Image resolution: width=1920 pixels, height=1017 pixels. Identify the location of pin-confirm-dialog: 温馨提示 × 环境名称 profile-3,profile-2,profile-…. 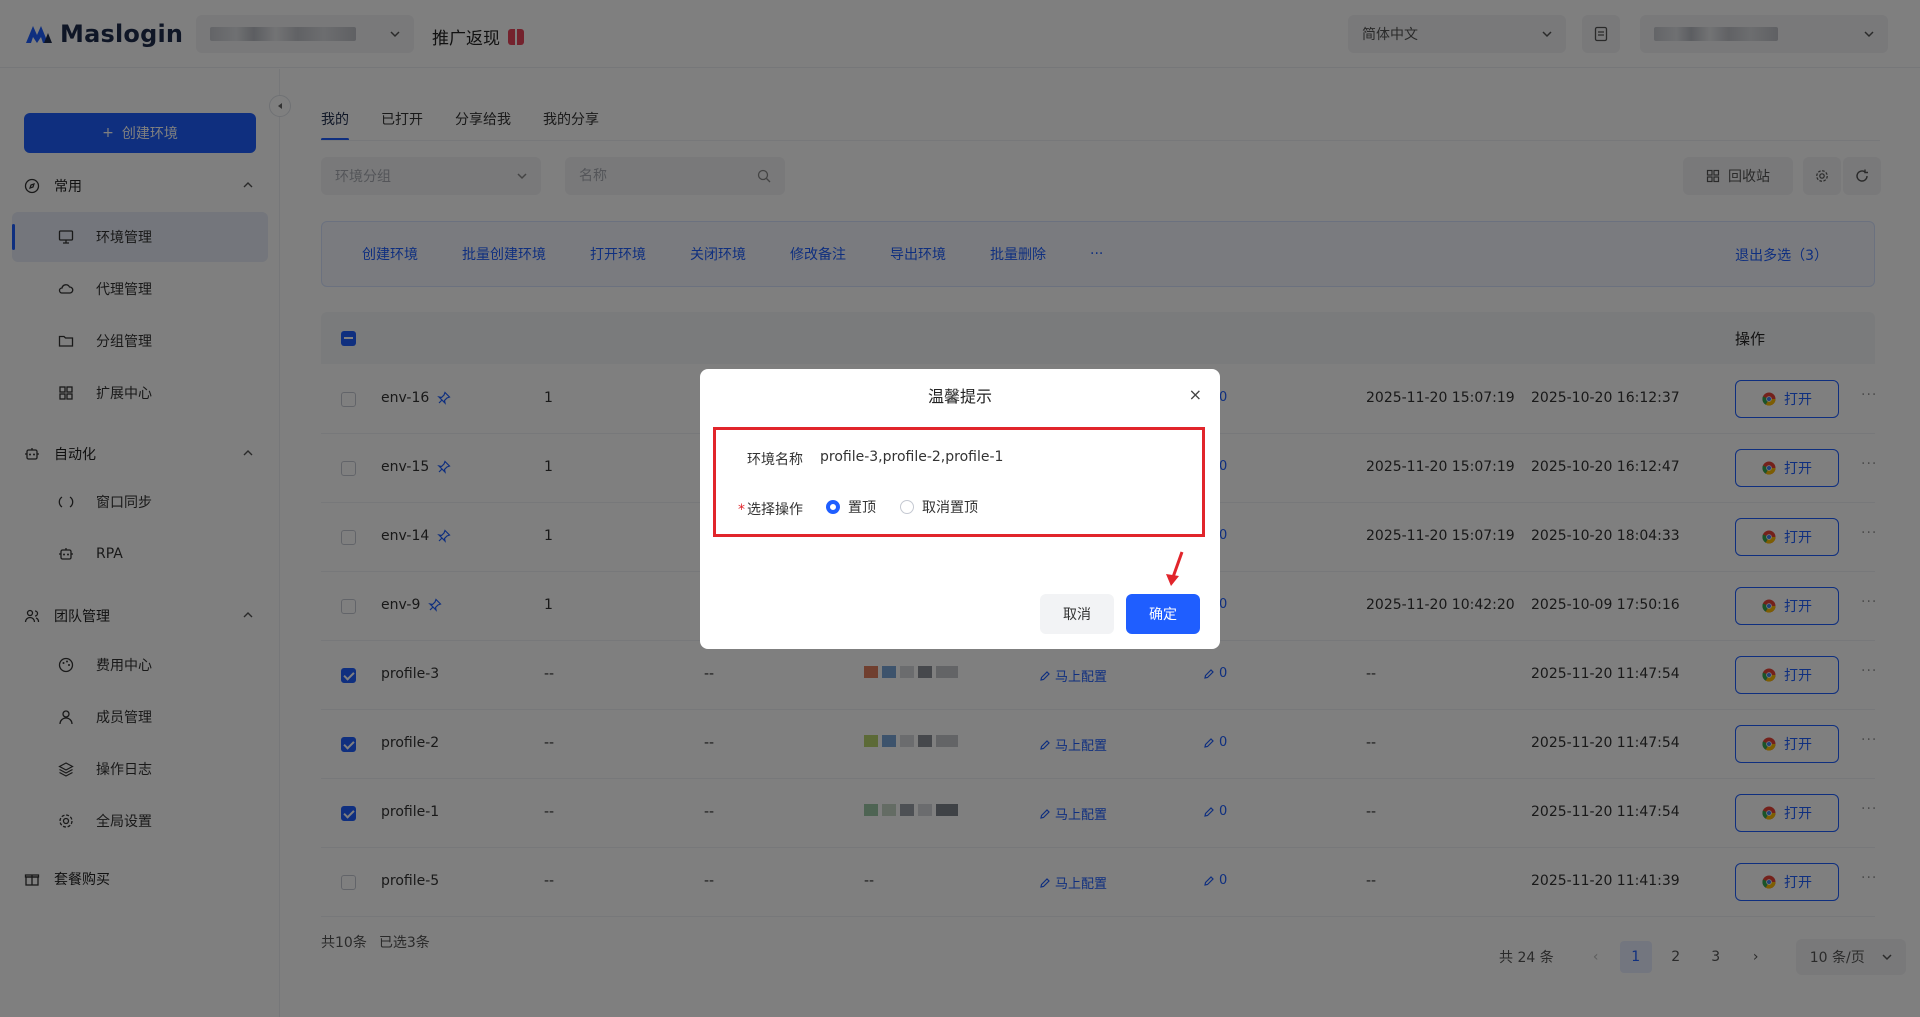
(960, 509).